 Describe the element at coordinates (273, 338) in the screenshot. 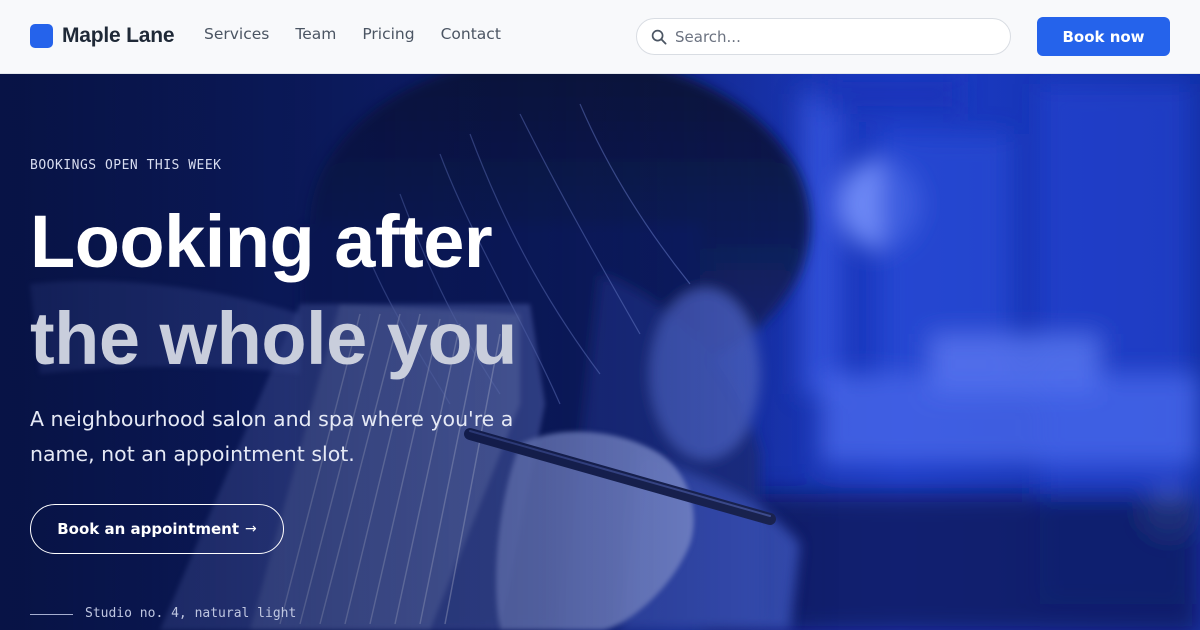

I see `hero-headline-line-2: the whole you` at that location.